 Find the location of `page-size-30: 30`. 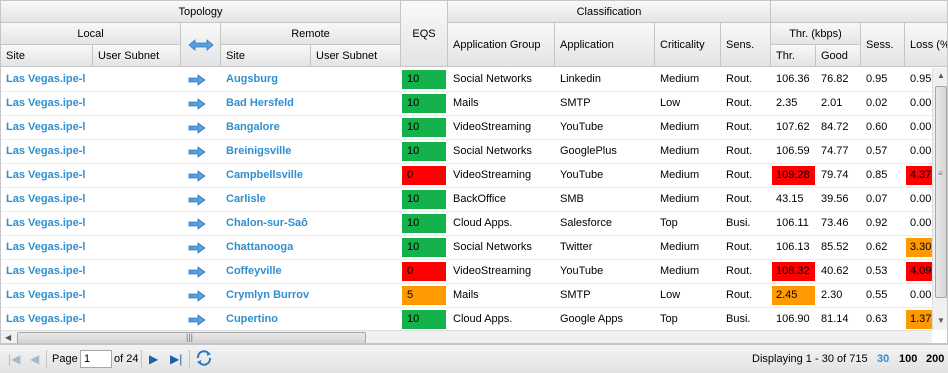

page-size-30: 30 is located at coordinates (883, 359).